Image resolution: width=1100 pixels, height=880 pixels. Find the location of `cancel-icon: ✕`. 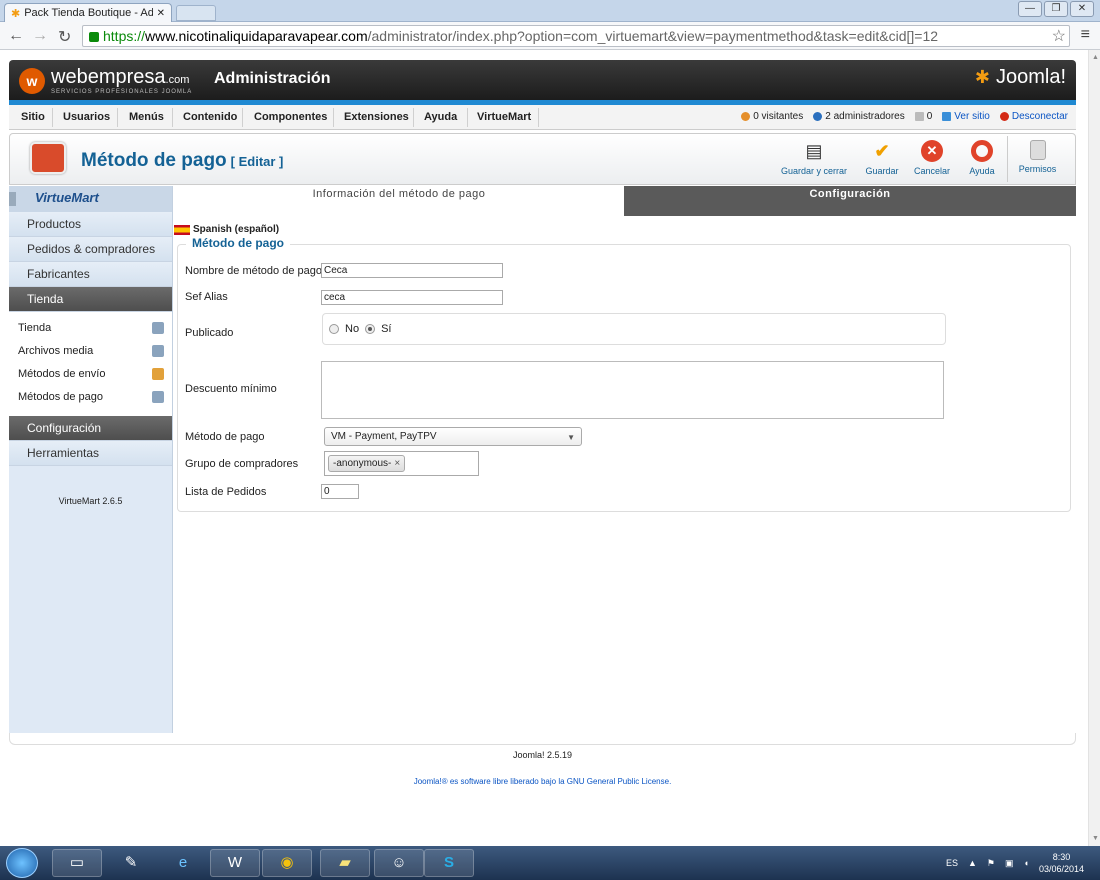

cancel-icon: ✕ is located at coordinates (932, 151).